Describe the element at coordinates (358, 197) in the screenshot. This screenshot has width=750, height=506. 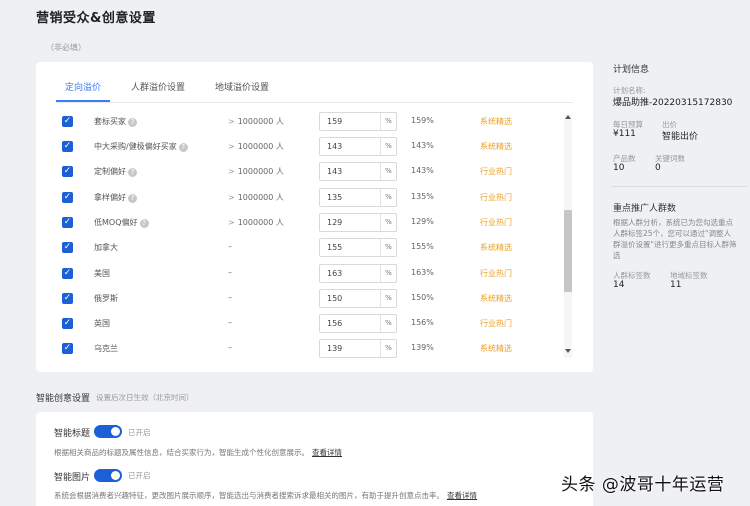
I see `bid-input: 135%` at that location.